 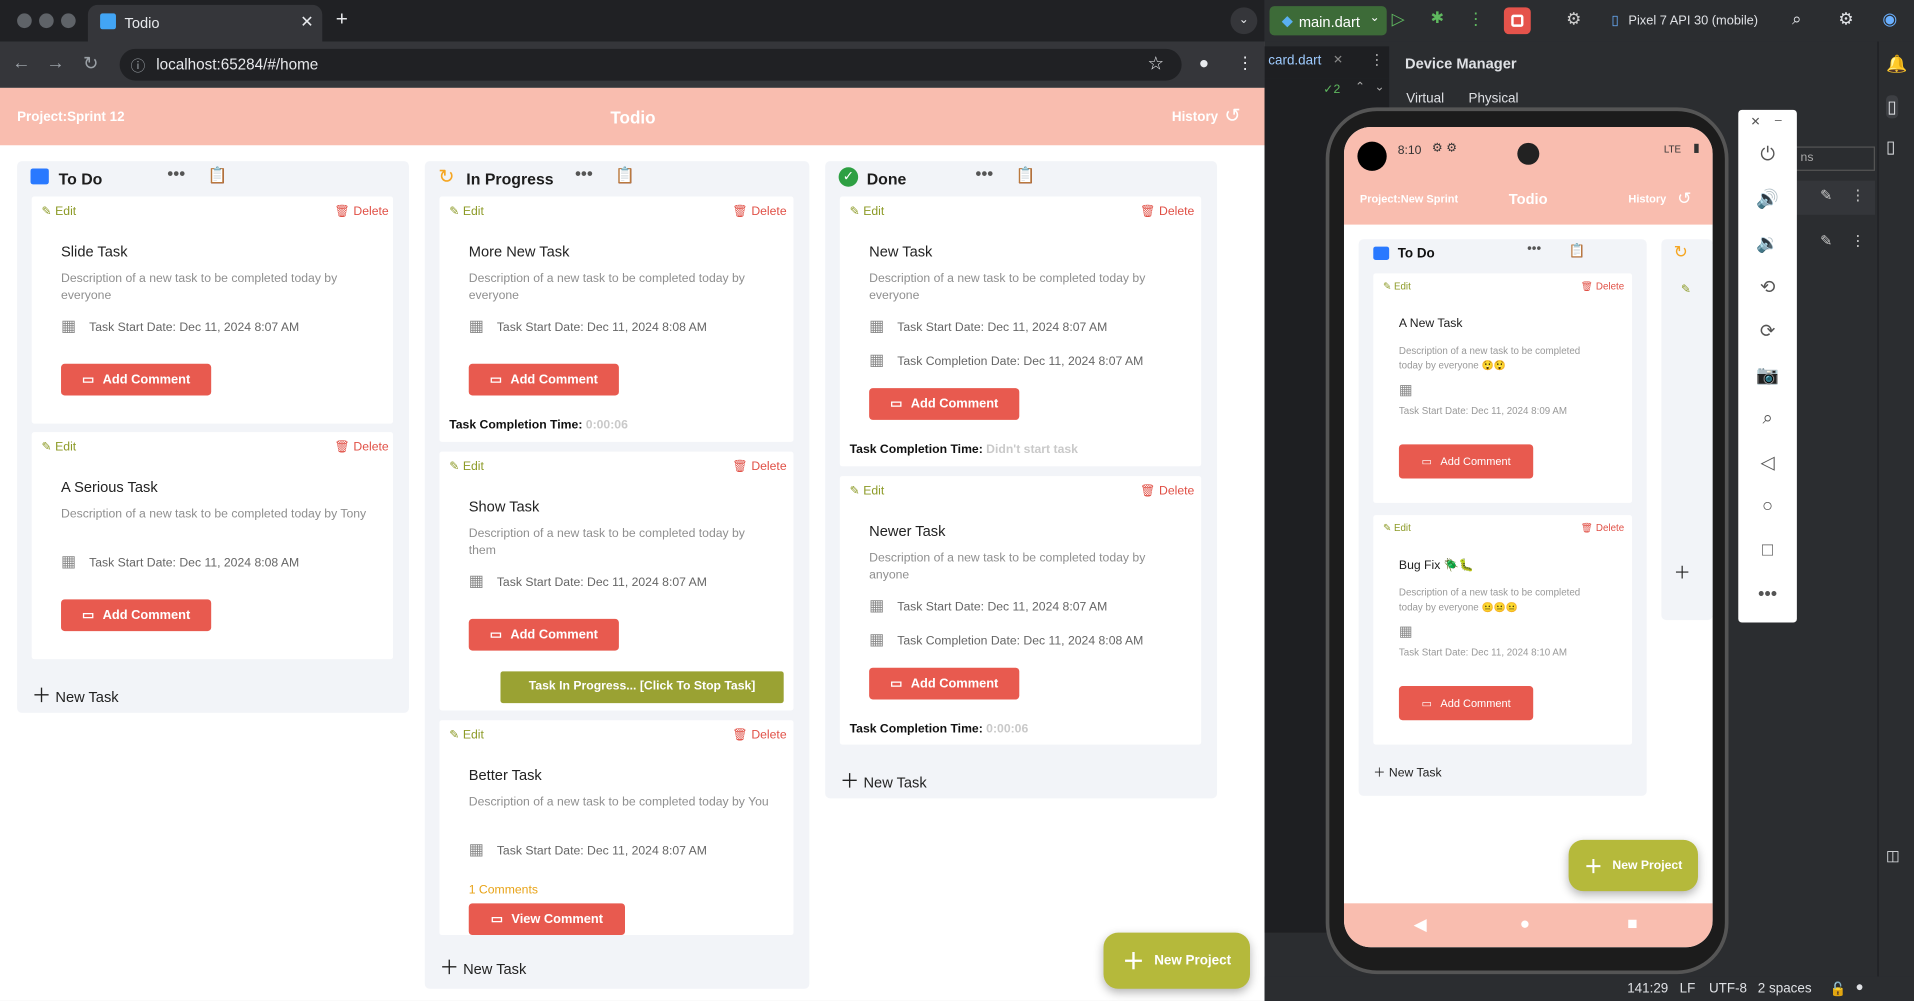 I want to click on site-info-icon: ⓘ, so click(x=138, y=65).